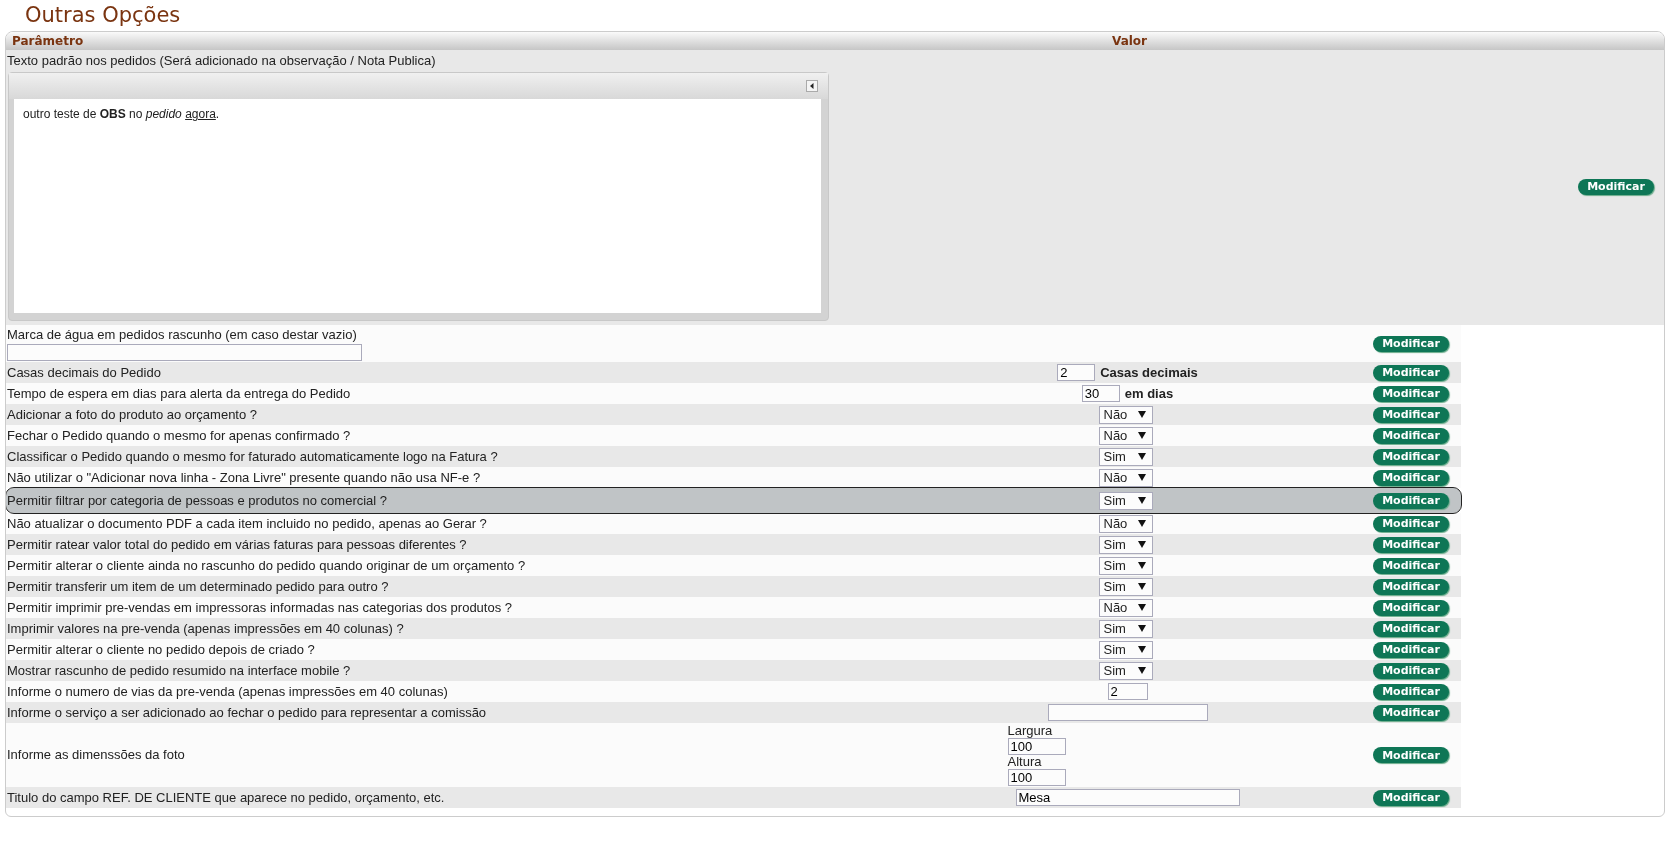 The height and width of the screenshot is (864, 1670). I want to click on parameter-label: Informe o serviço a ser adicionado ao fechar o pedido para representar a comissão, so click(247, 712).